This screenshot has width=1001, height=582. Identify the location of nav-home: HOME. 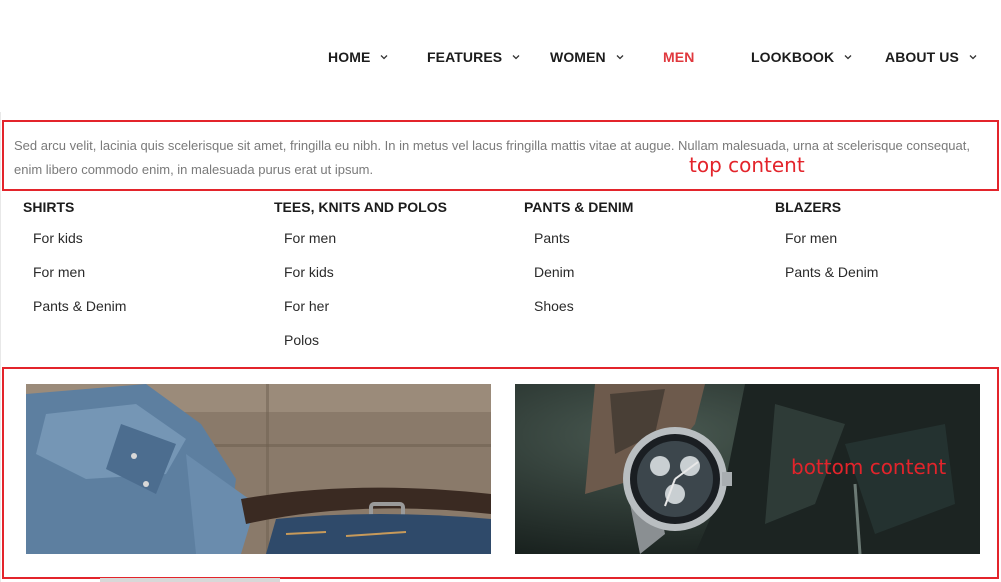
(358, 57).